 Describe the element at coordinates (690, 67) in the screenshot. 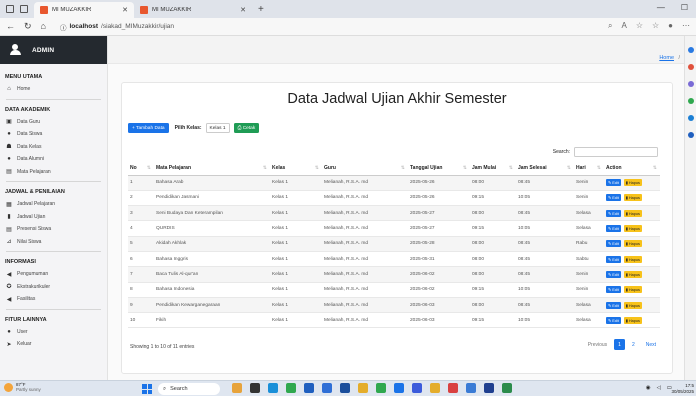

I see `shopping-icon` at that location.